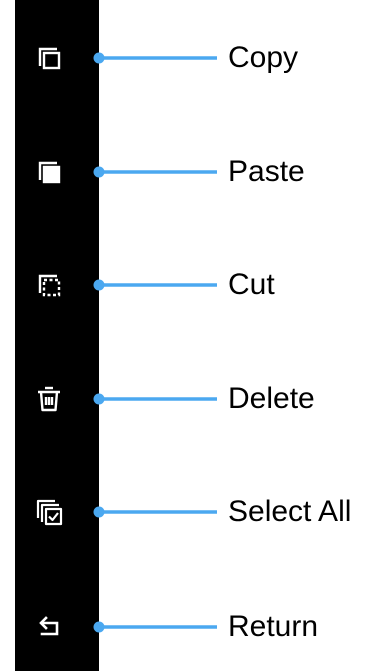  Describe the element at coordinates (290, 511) in the screenshot. I see `callout-label-select-all: Select All` at that location.